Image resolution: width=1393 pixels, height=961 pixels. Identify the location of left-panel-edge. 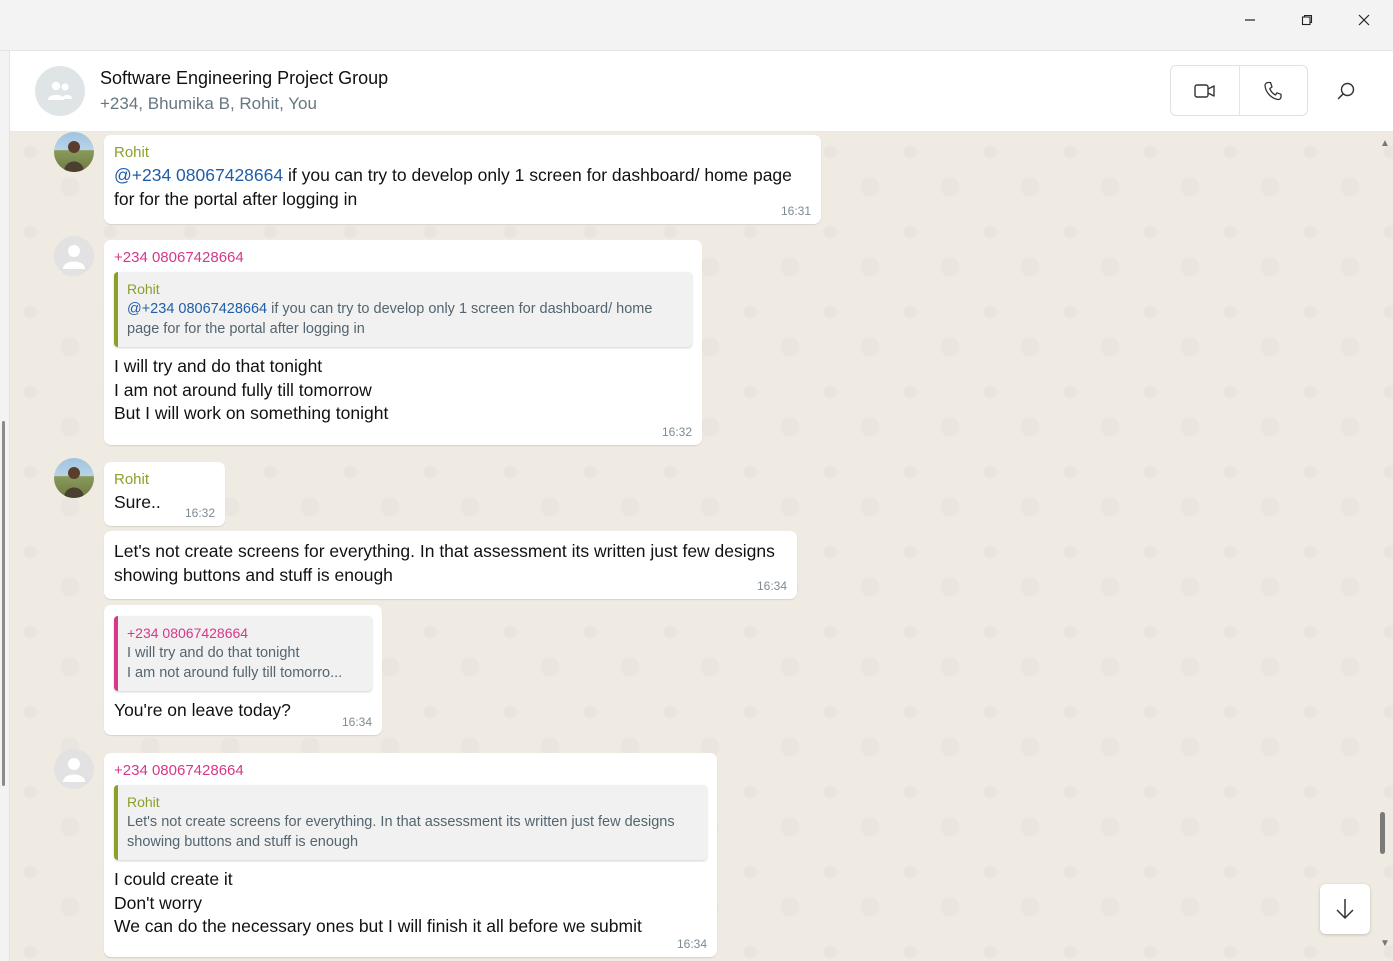
(5, 506).